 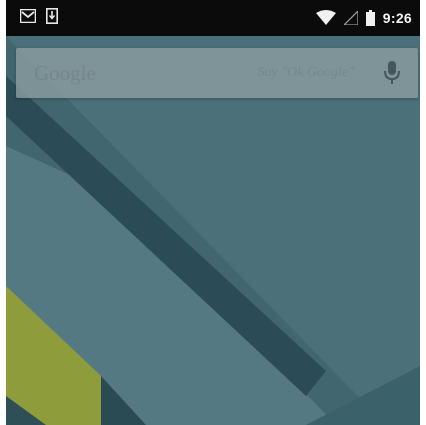 I want to click on download-notification-icon, so click(x=52, y=16).